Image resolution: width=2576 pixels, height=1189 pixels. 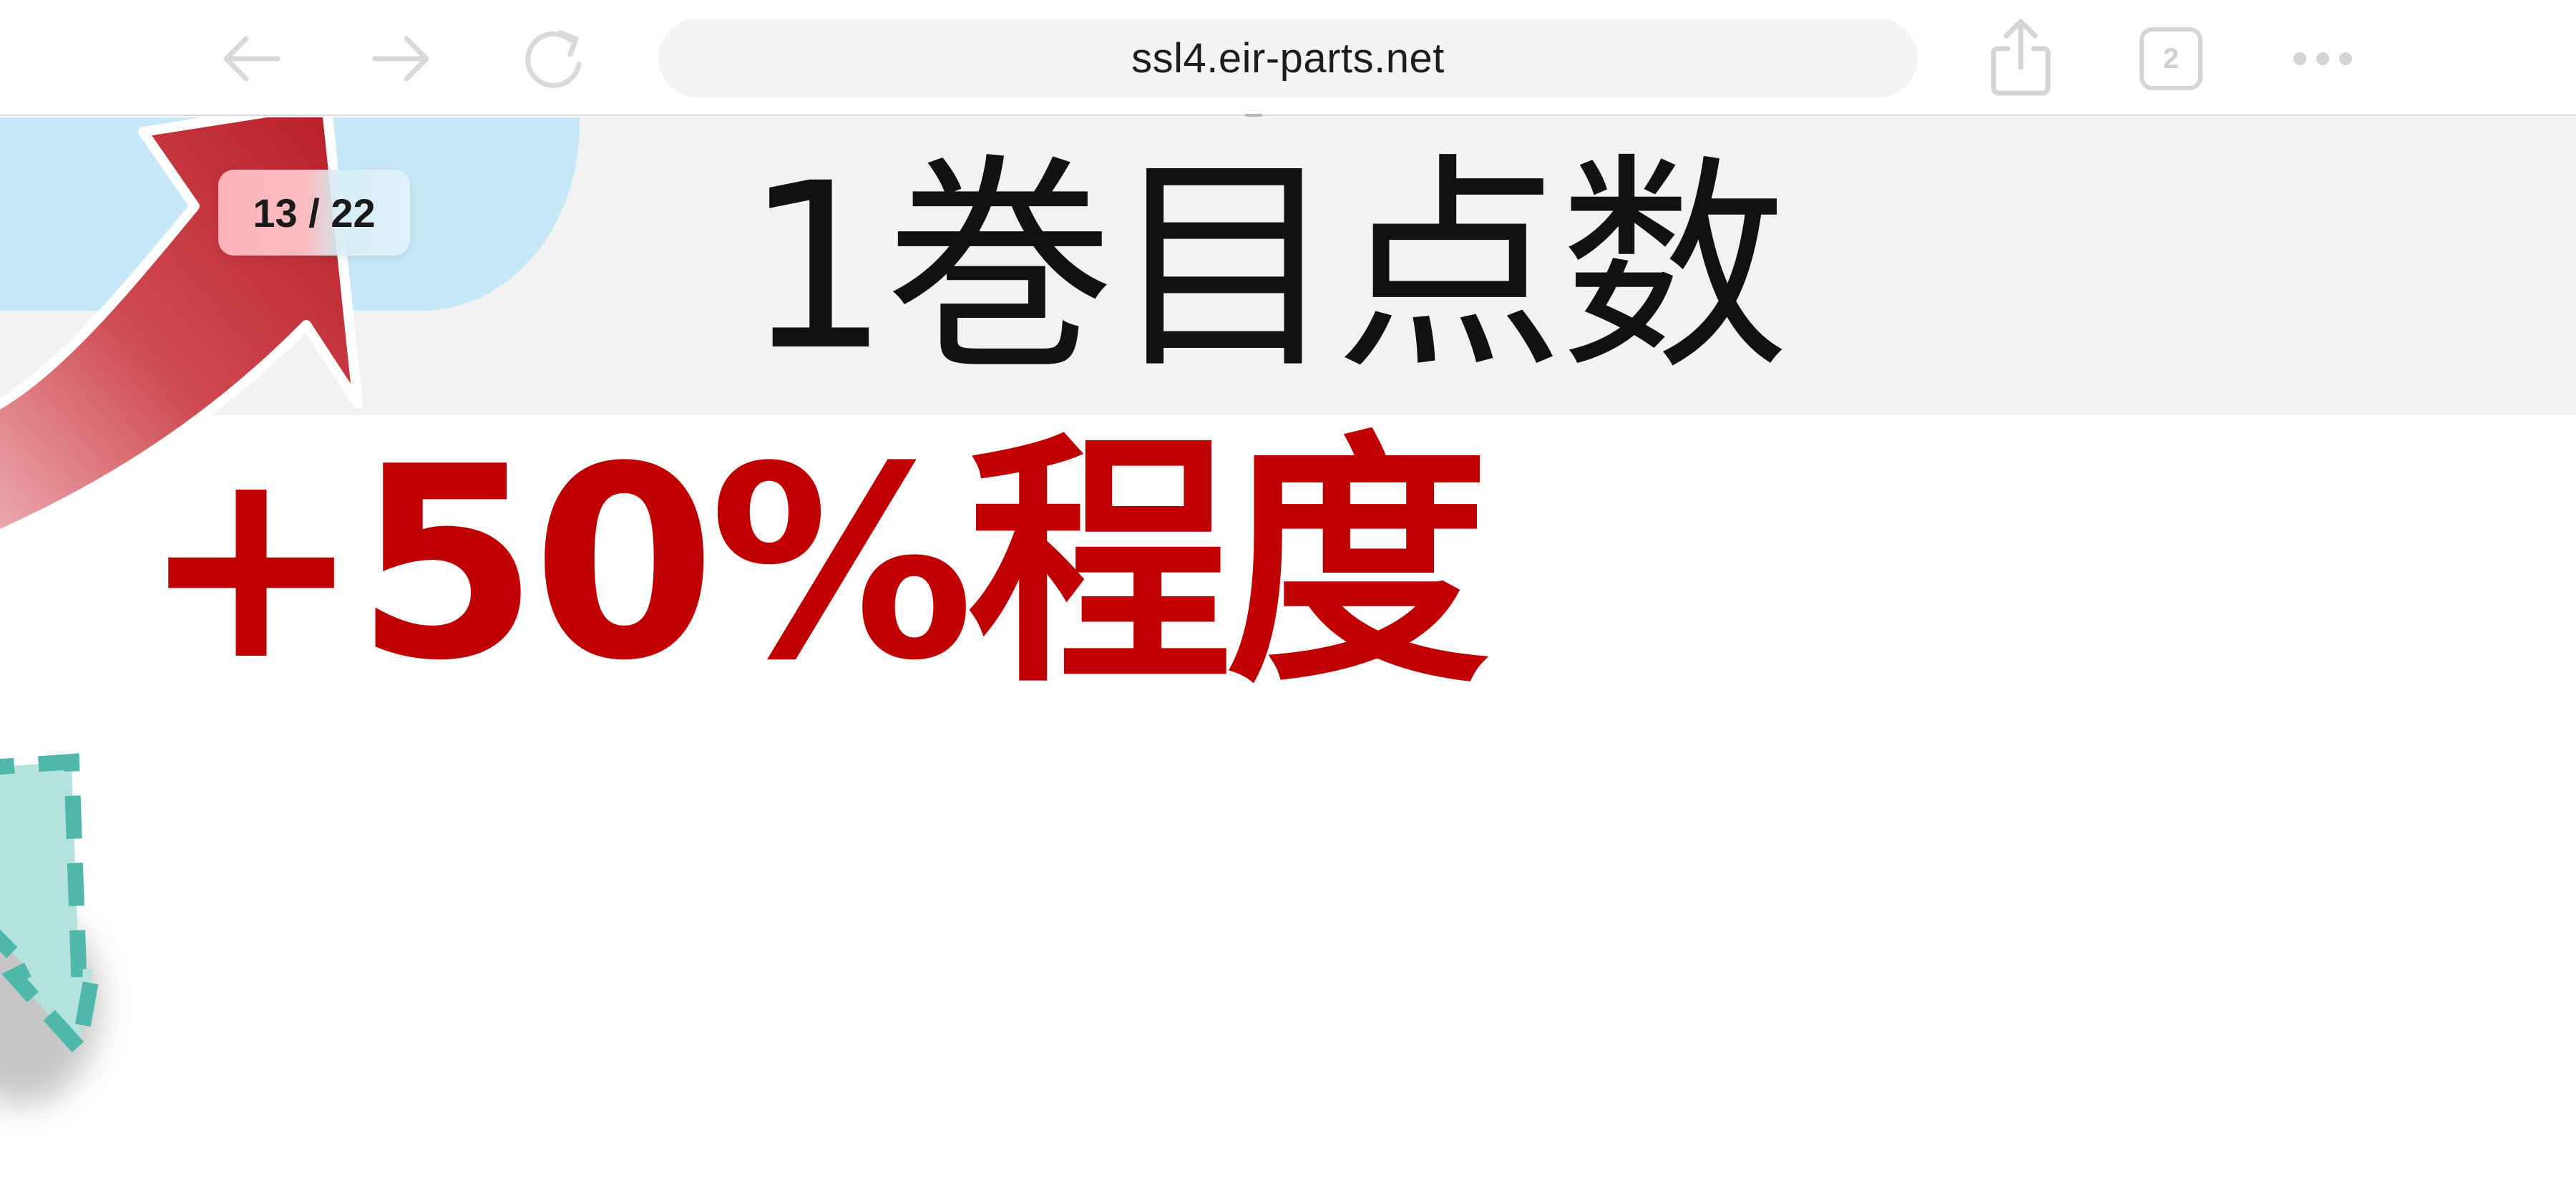 I want to click on browser-toolbar: ssl4.eir-parts.net 2, so click(x=1288, y=58).